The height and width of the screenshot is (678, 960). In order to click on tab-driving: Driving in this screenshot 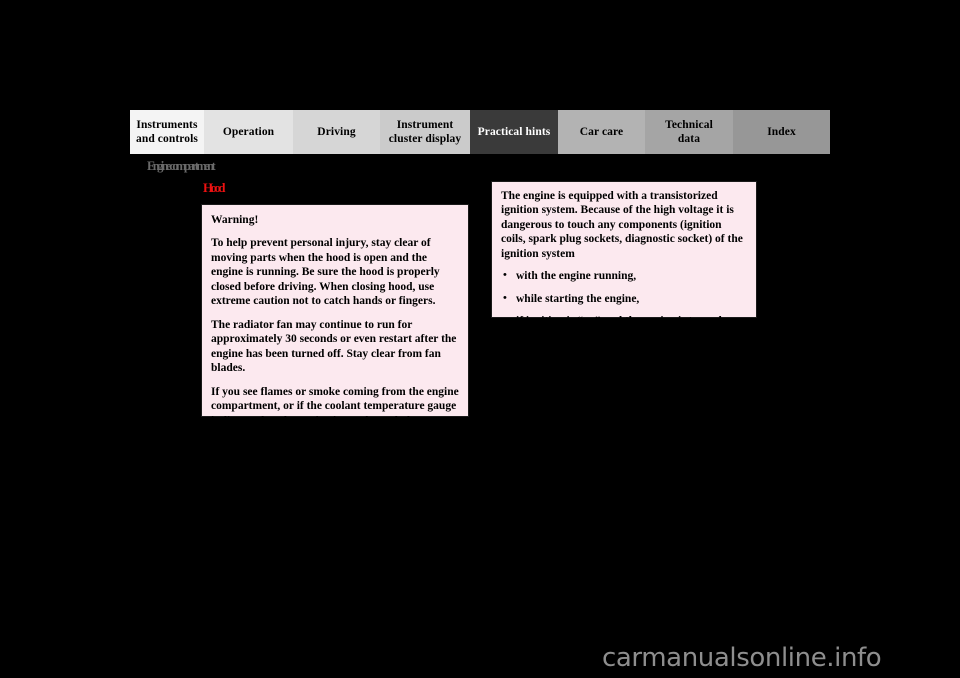, I will do `click(336, 132)`.